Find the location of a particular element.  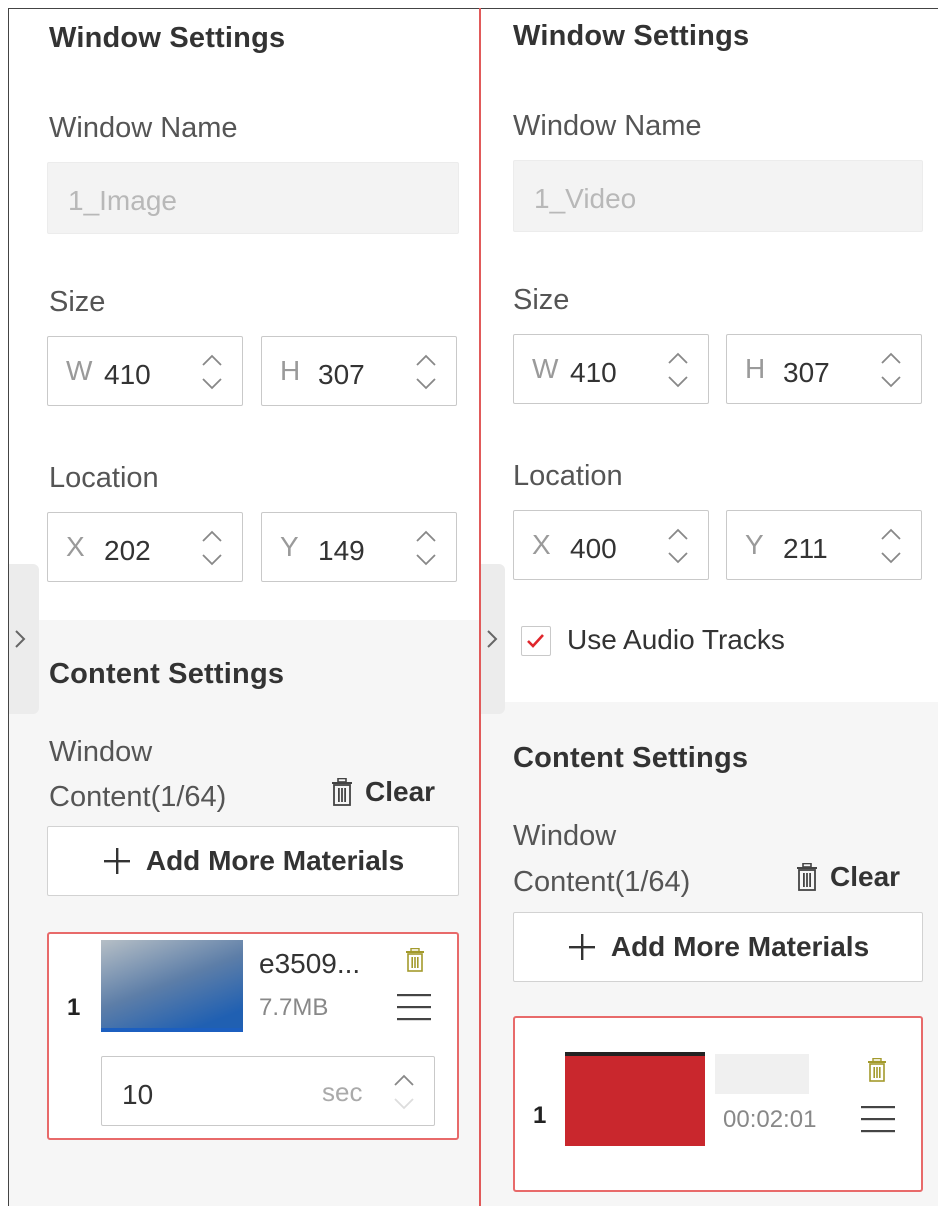

material-card: 1 e3509... 7.7MB 10 sec is located at coordinates (253, 1036).